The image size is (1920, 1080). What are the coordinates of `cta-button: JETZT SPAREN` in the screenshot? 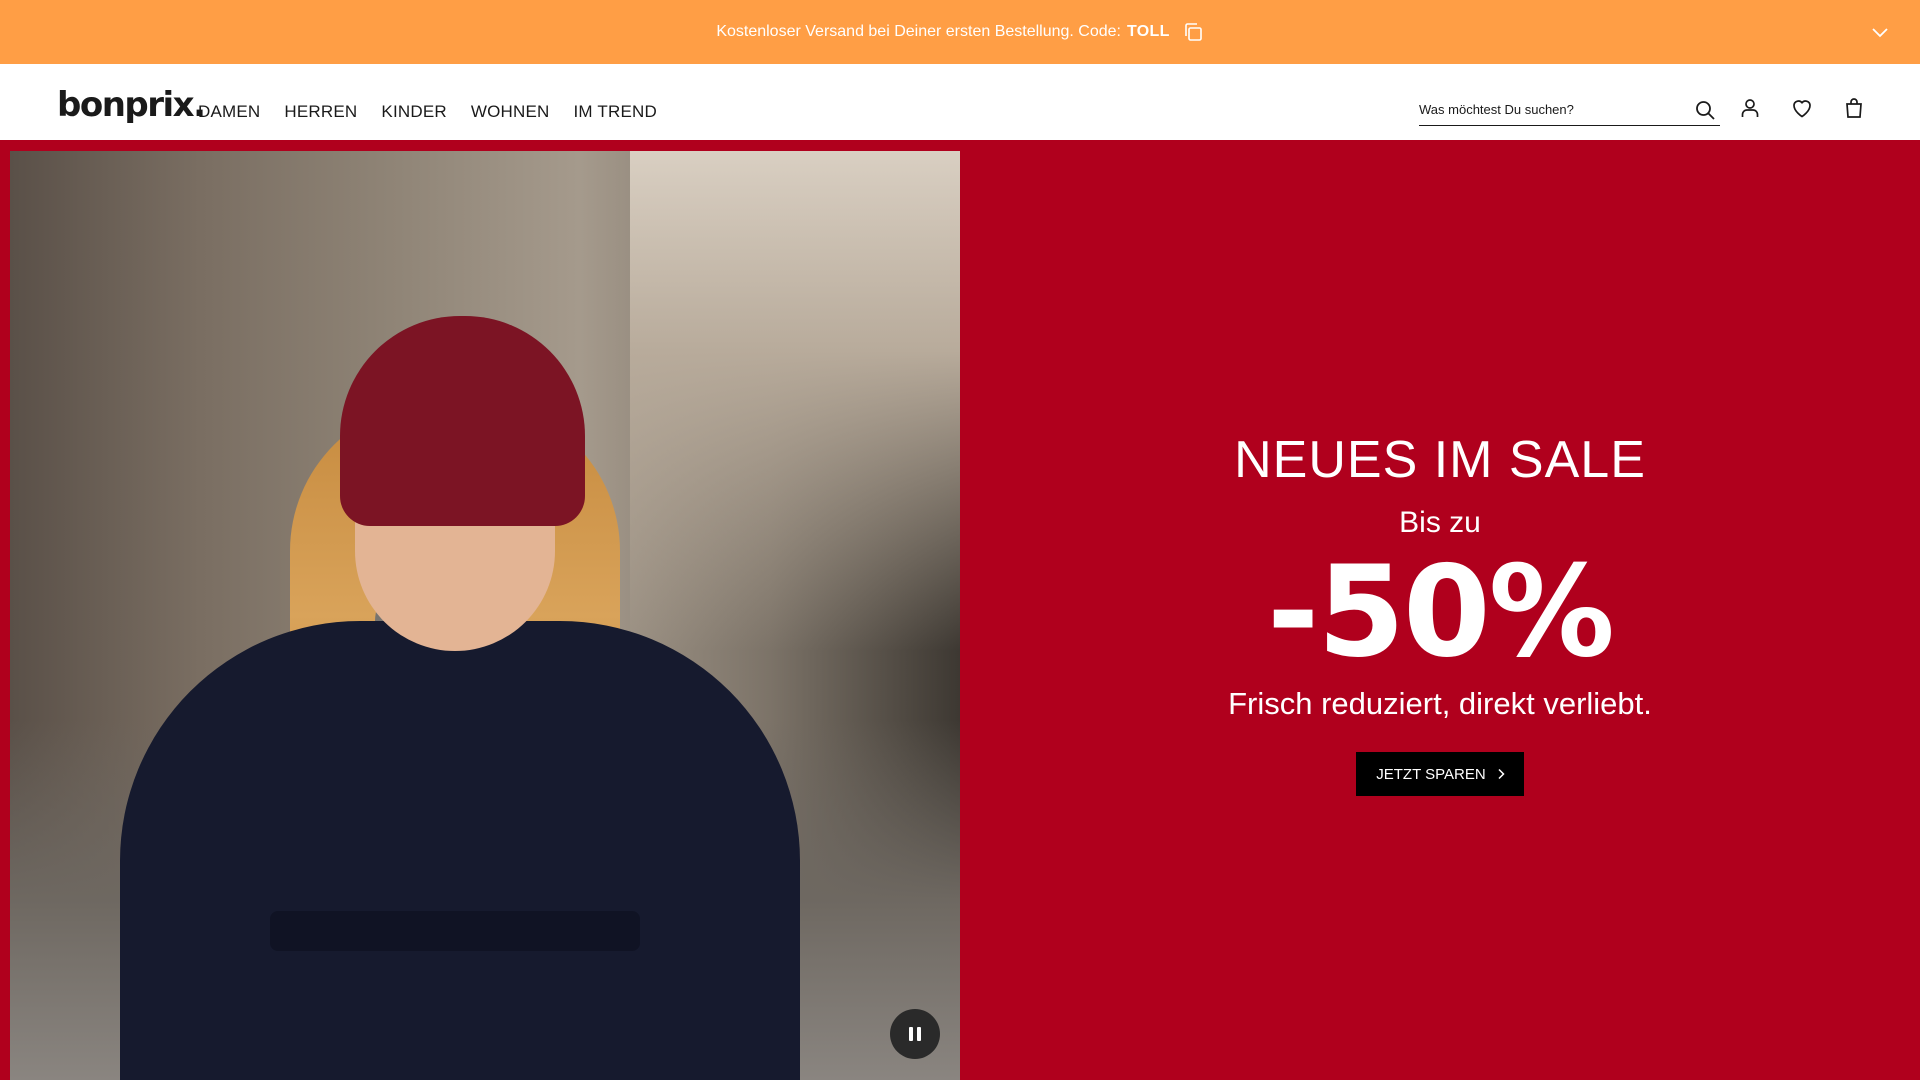 It's located at (1440, 774).